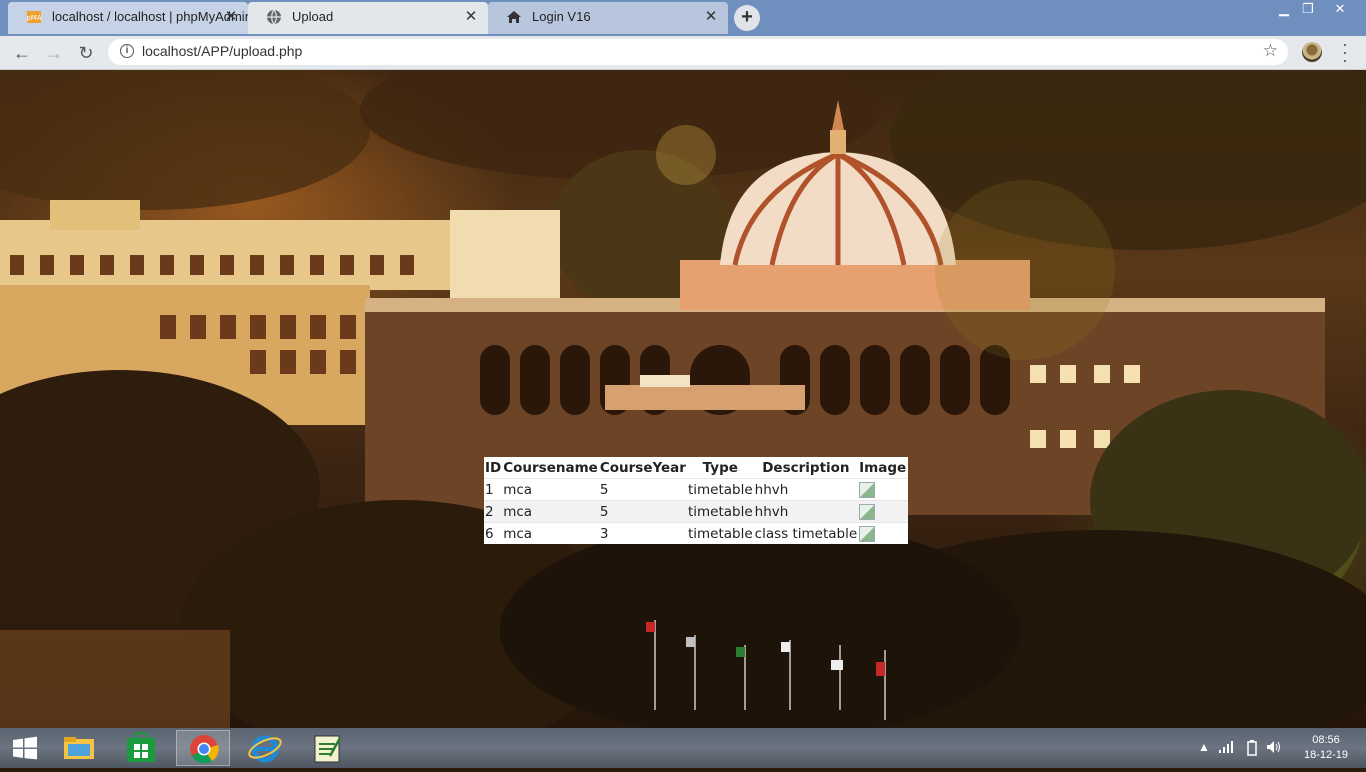 This screenshot has width=1366, height=772. Describe the element at coordinates (127, 51) in the screenshot. I see `info-icon: i` at that location.